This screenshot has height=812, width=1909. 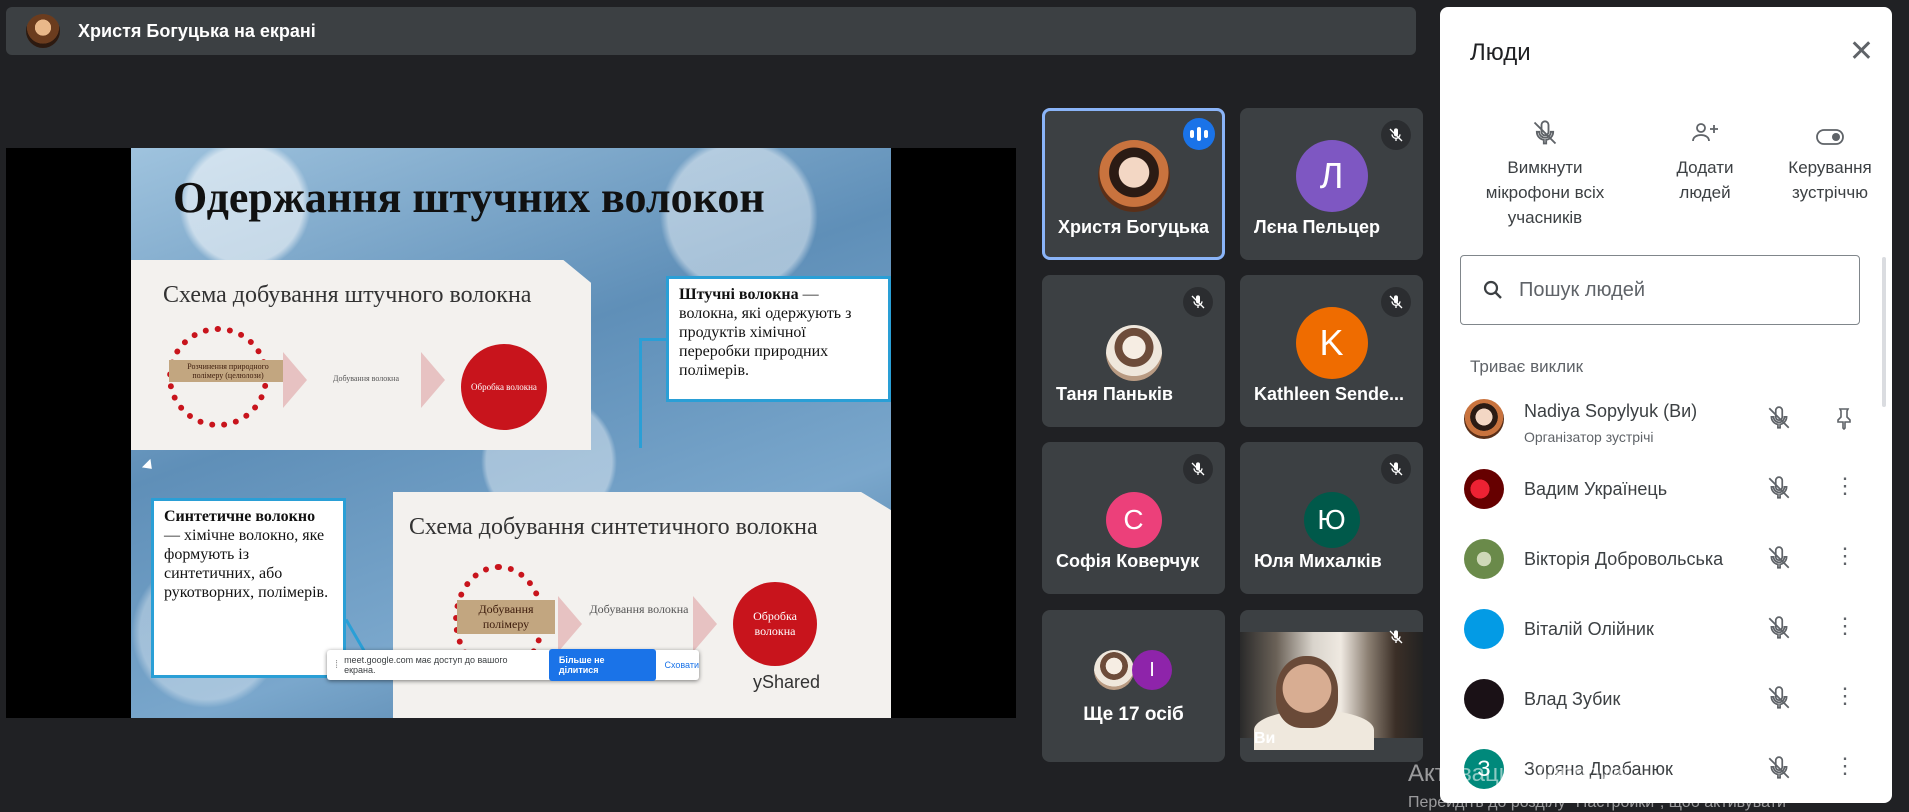 I want to click on add-people-button: Додати людей, so click(x=1705, y=156).